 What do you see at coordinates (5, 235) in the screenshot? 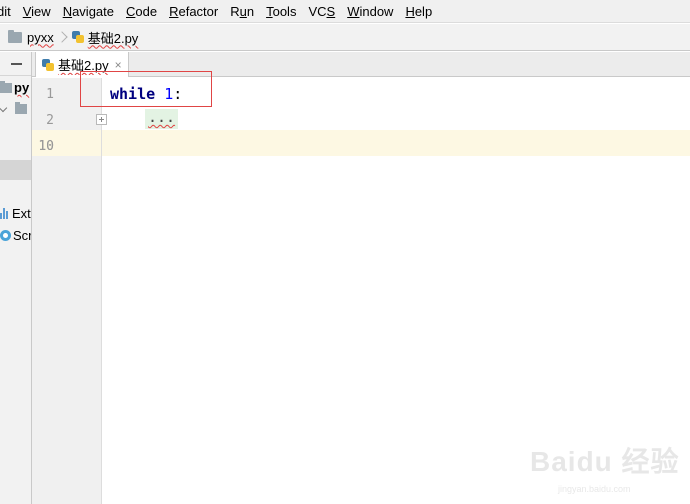
I see `scratches-icon` at bounding box center [5, 235].